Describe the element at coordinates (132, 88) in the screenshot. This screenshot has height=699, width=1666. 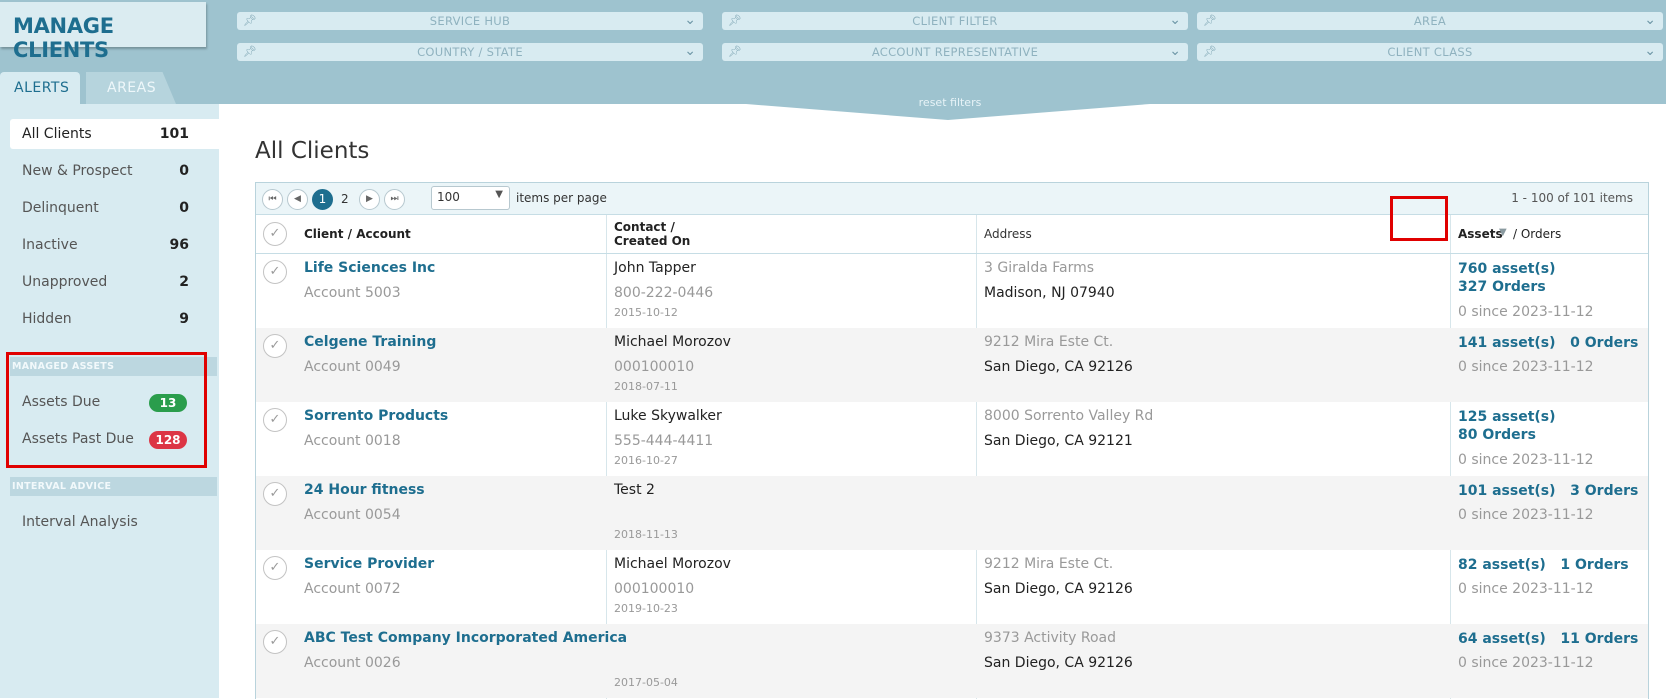
I see `tab-label: AREAS` at that location.